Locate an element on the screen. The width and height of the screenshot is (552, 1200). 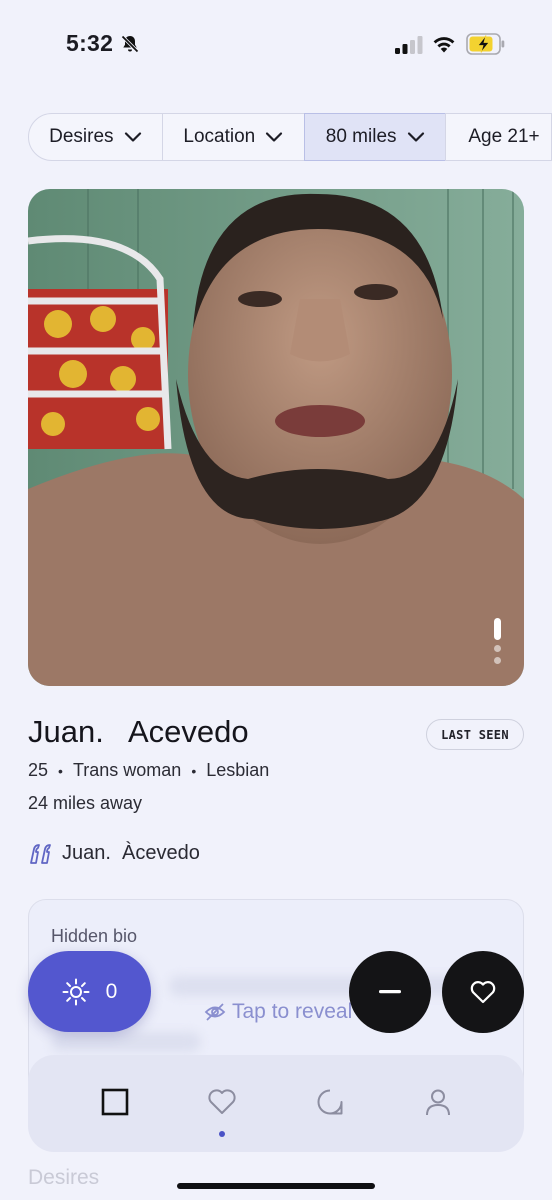
filter-location-label: Location is located at coordinates (219, 136).